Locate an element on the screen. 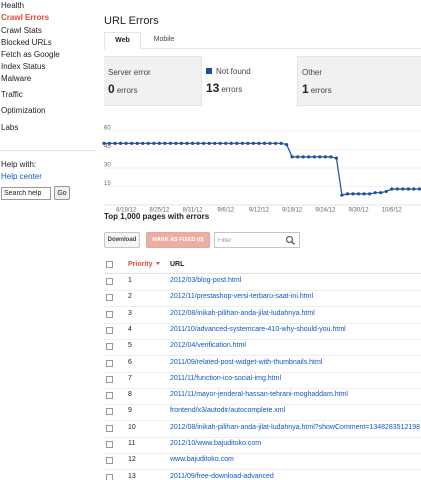 The image size is (421, 480). sidebar-item-traffic: Traffic is located at coordinates (12, 94).